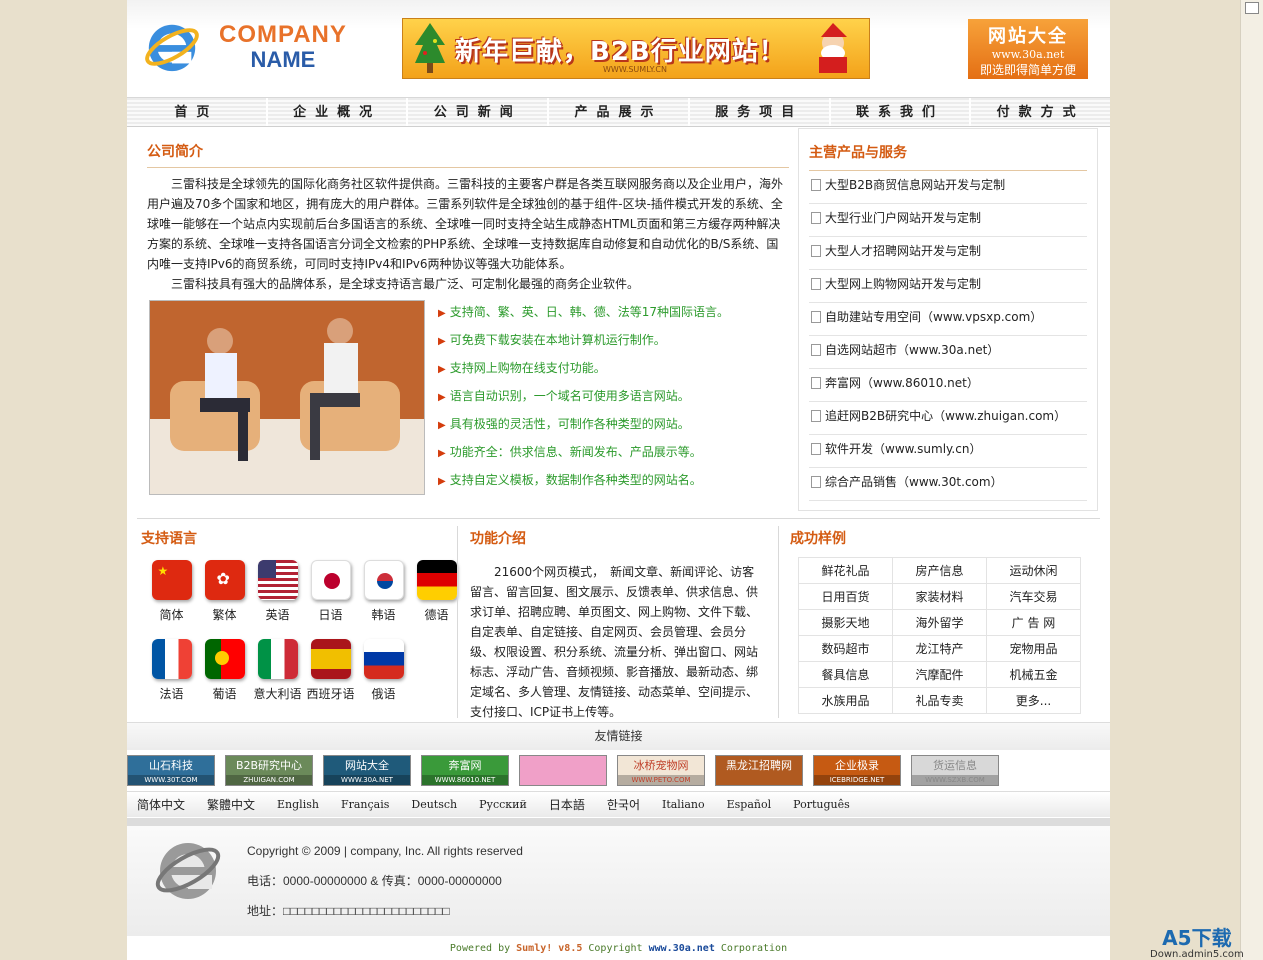  I want to click on service-link: 自选网站超市（www.30a.net）, so click(948, 352).